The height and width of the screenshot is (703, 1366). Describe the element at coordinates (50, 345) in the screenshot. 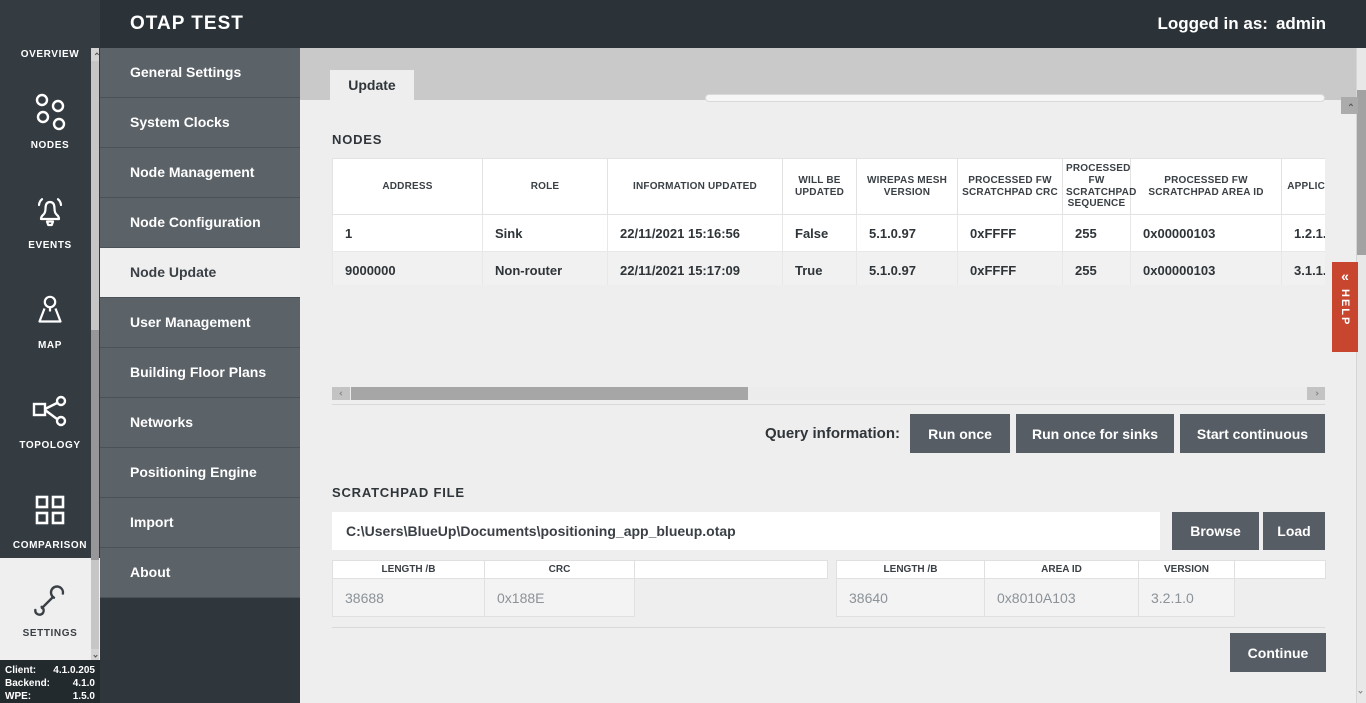

I see `sidebar-item-label: MAP` at that location.